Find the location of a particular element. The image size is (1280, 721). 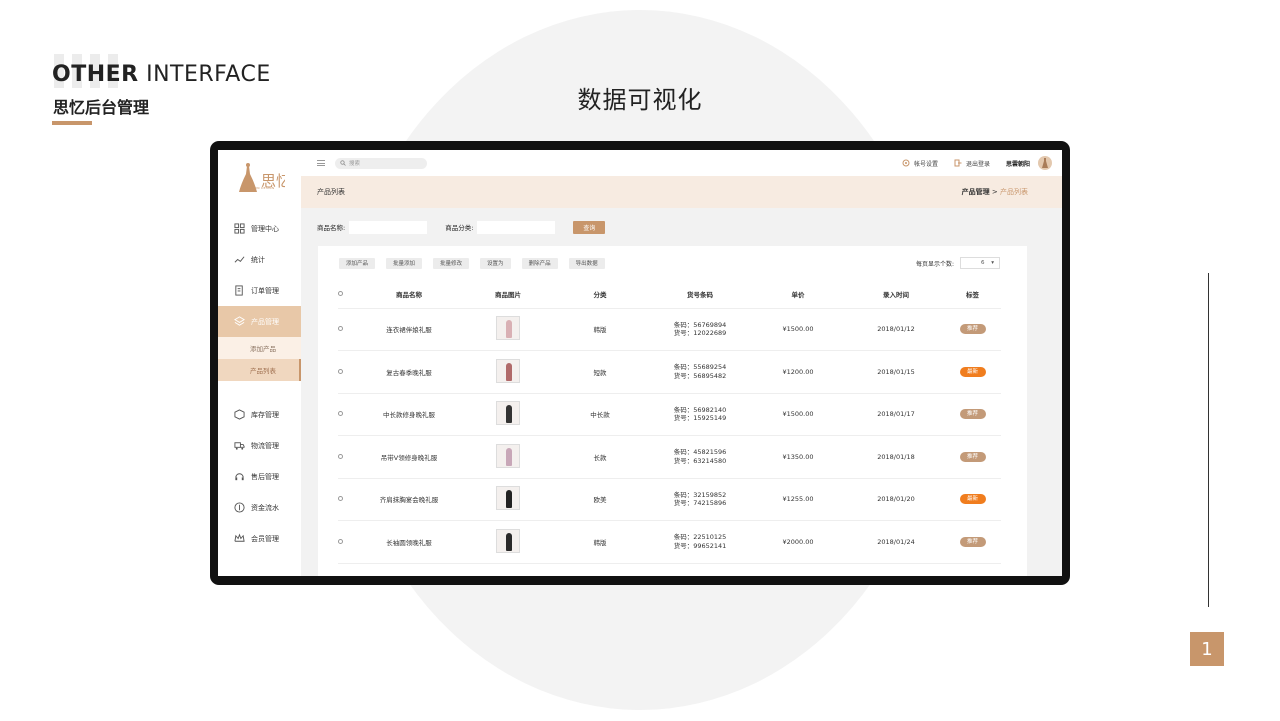

user-name: 思雲朝阳 is located at coordinates (1018, 163).